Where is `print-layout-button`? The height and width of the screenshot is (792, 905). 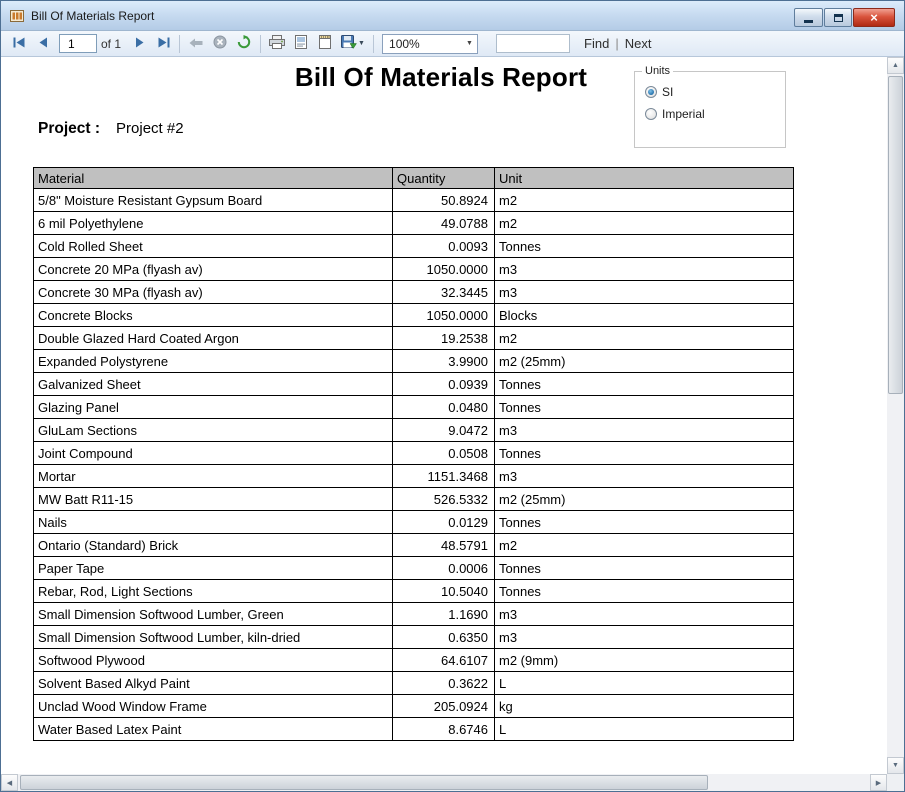
print-layout-button is located at coordinates (301, 44).